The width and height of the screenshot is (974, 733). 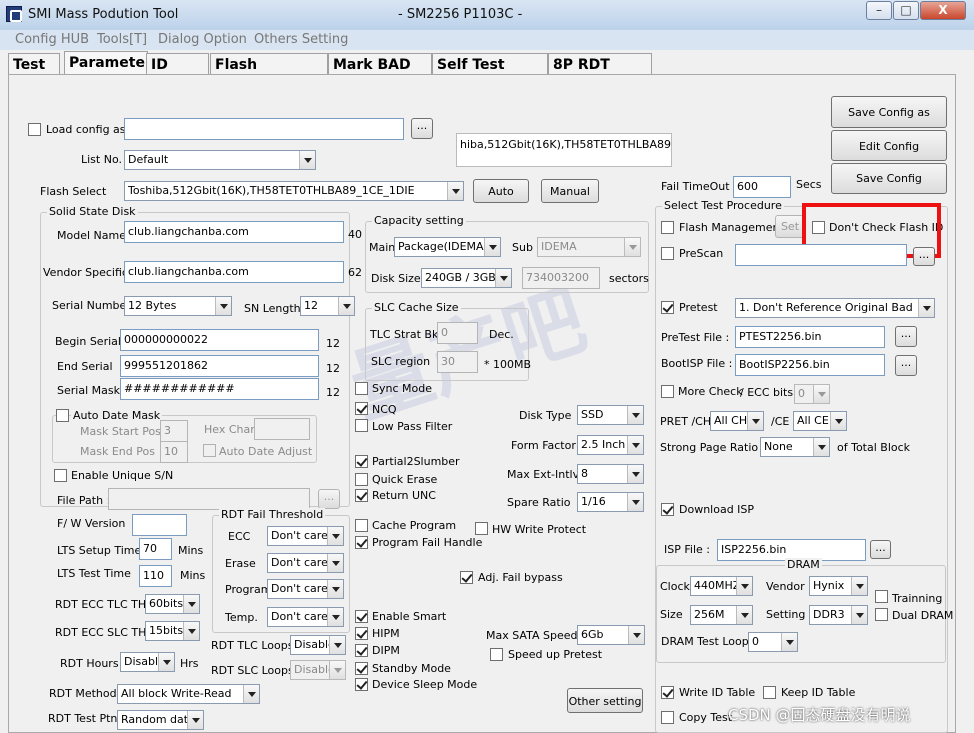 What do you see at coordinates (361, 616) in the screenshot?
I see `enable-smart-checkbox` at bounding box center [361, 616].